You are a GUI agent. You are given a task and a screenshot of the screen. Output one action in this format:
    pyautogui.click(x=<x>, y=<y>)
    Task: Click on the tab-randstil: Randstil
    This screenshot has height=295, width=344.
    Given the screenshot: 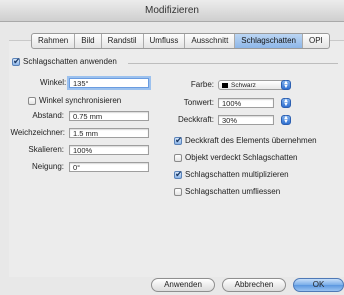 What is the action you would take?
    pyautogui.click(x=123, y=41)
    